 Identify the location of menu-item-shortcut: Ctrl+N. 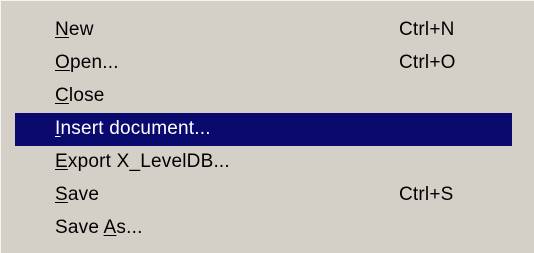
(427, 29).